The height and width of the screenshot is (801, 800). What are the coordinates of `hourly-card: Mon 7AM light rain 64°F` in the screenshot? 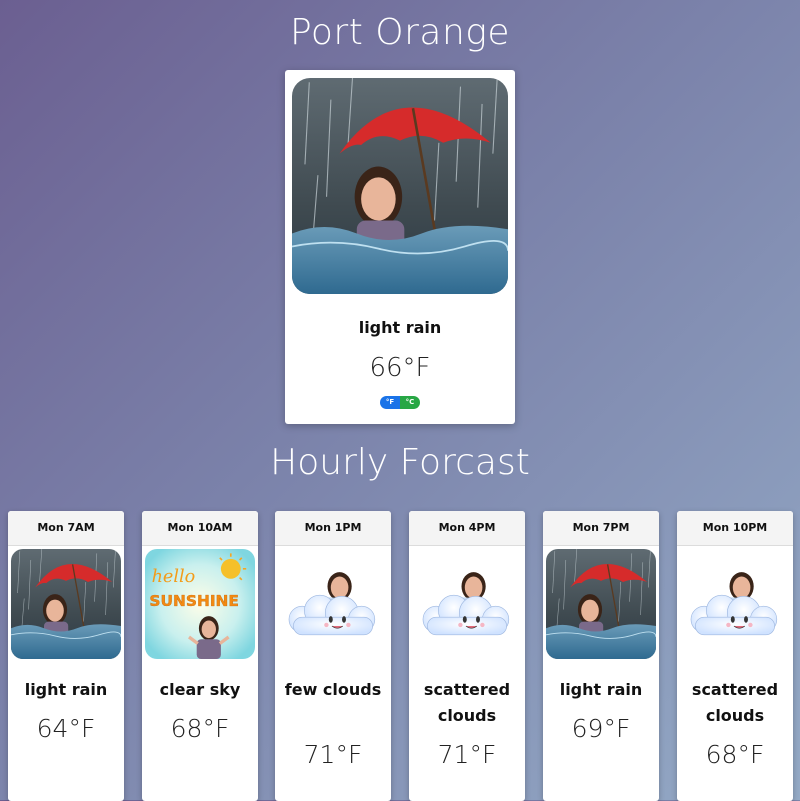 It's located at (66, 656).